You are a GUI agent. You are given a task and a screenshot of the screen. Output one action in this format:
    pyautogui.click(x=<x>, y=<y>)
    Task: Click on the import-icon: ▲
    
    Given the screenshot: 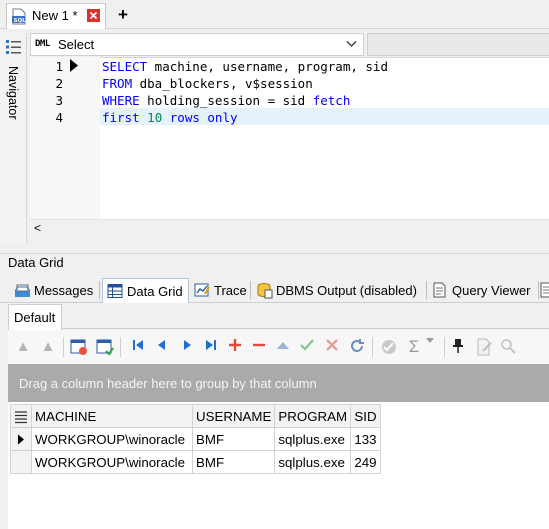 What is the action you would take?
    pyautogui.click(x=48, y=347)
    